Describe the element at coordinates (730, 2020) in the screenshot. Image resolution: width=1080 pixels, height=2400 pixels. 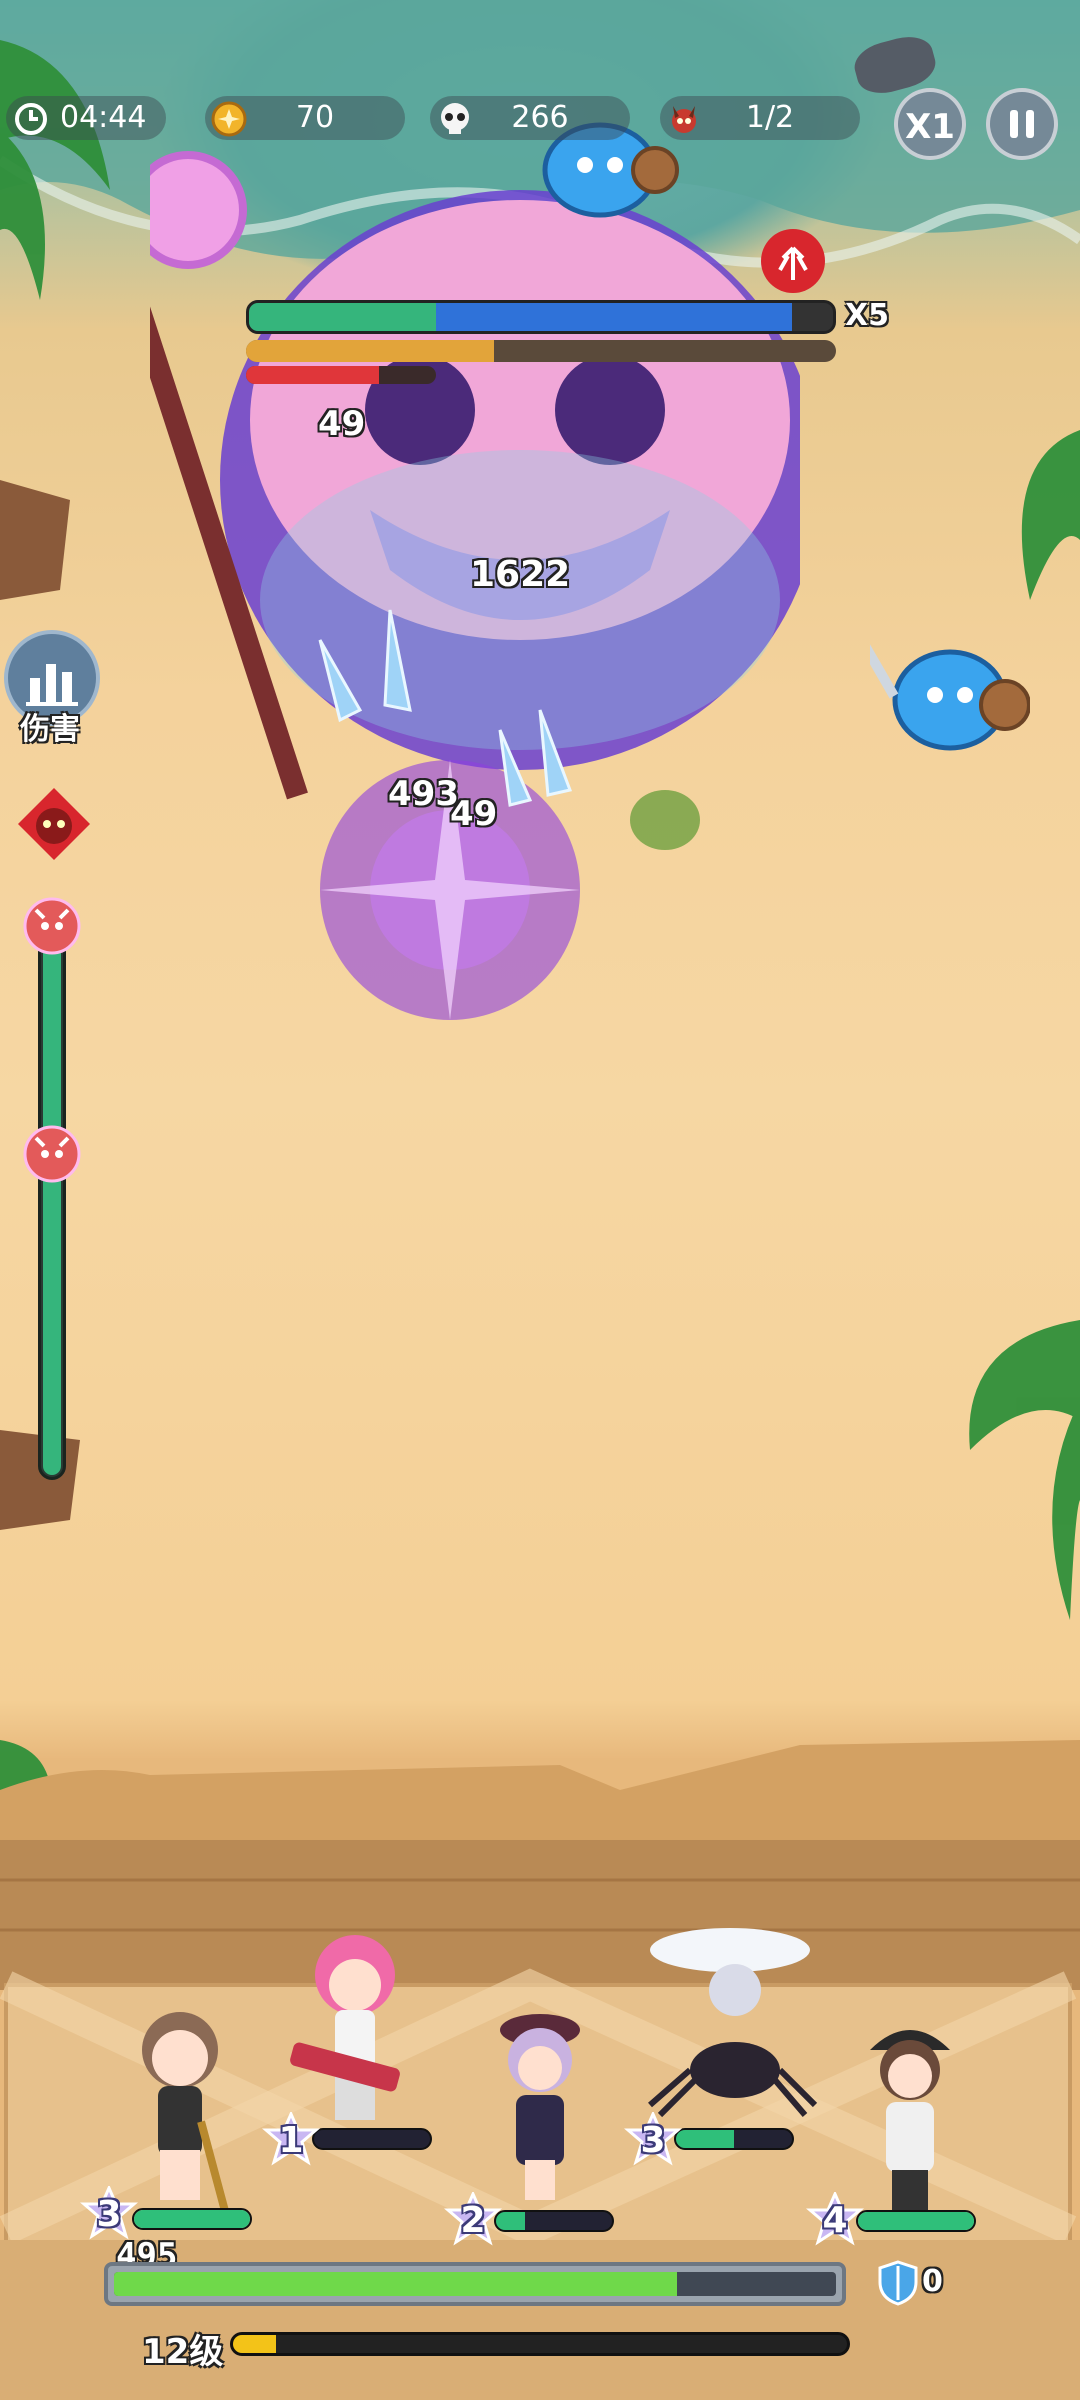
I see `hero-spider-rider` at that location.